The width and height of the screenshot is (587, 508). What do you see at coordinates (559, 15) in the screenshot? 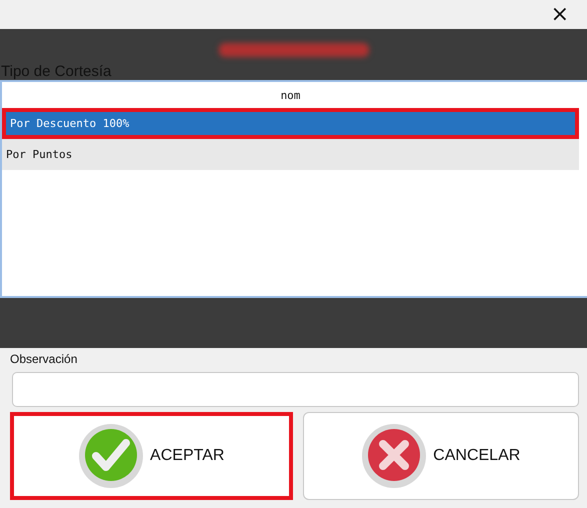
I see `close-button: ×` at bounding box center [559, 15].